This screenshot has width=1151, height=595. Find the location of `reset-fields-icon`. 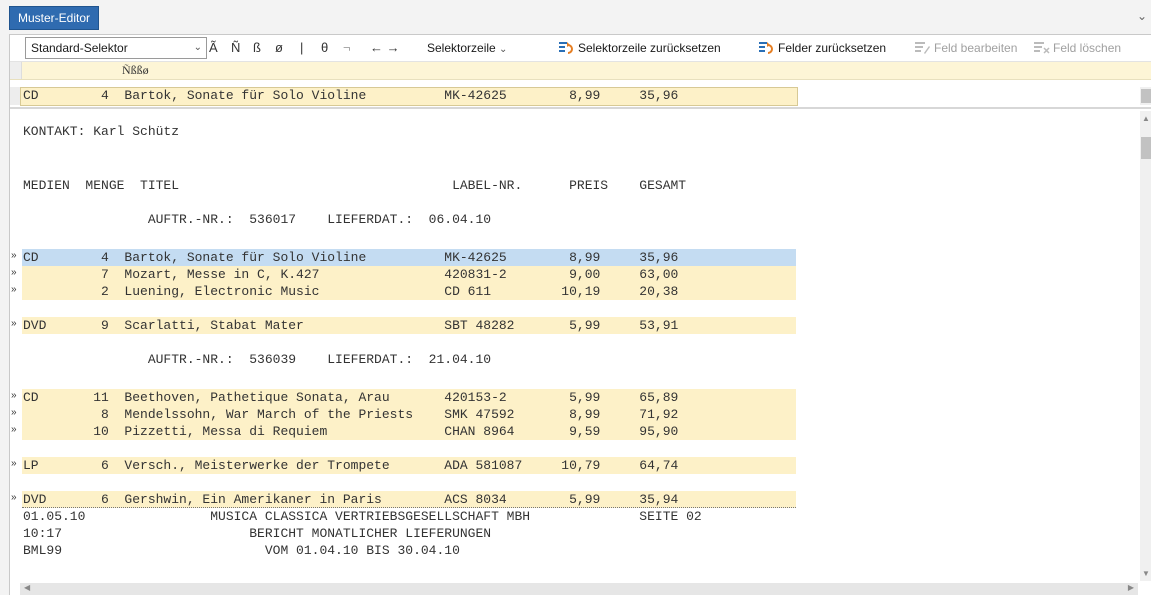

reset-fields-icon is located at coordinates (766, 48).